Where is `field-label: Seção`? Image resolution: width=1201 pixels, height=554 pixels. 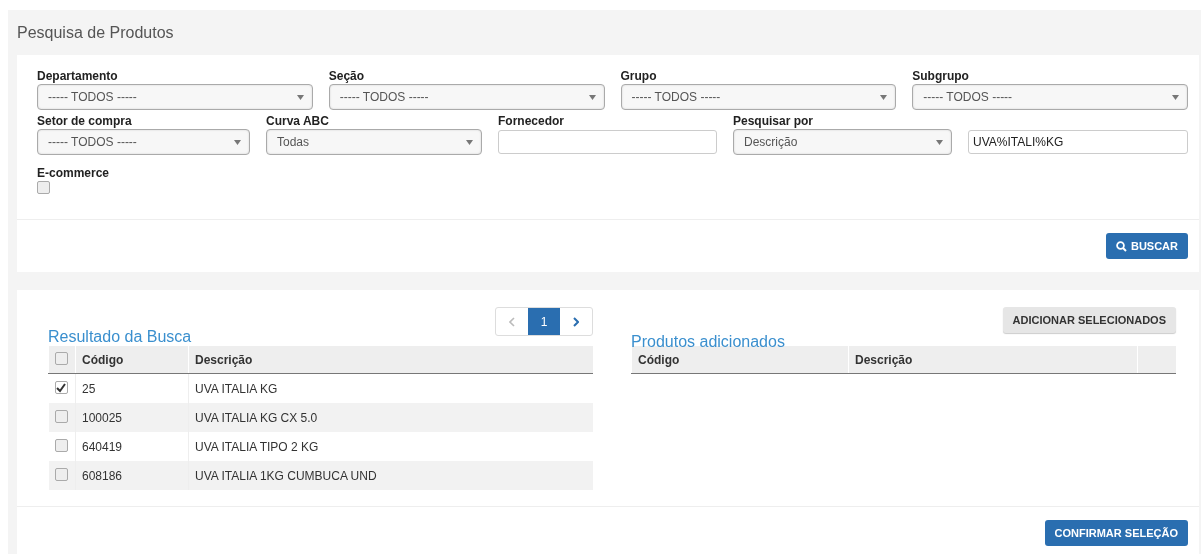 field-label: Seção is located at coordinates (347, 76).